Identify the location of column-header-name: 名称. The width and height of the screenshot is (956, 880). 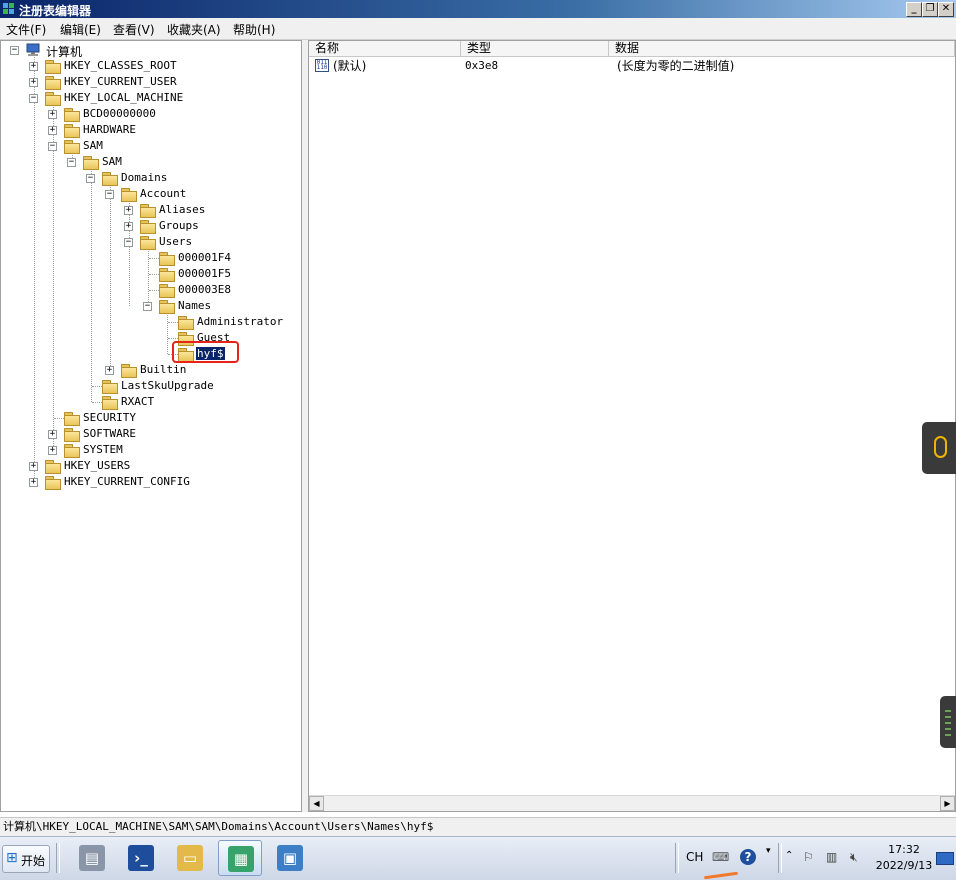
(385, 49).